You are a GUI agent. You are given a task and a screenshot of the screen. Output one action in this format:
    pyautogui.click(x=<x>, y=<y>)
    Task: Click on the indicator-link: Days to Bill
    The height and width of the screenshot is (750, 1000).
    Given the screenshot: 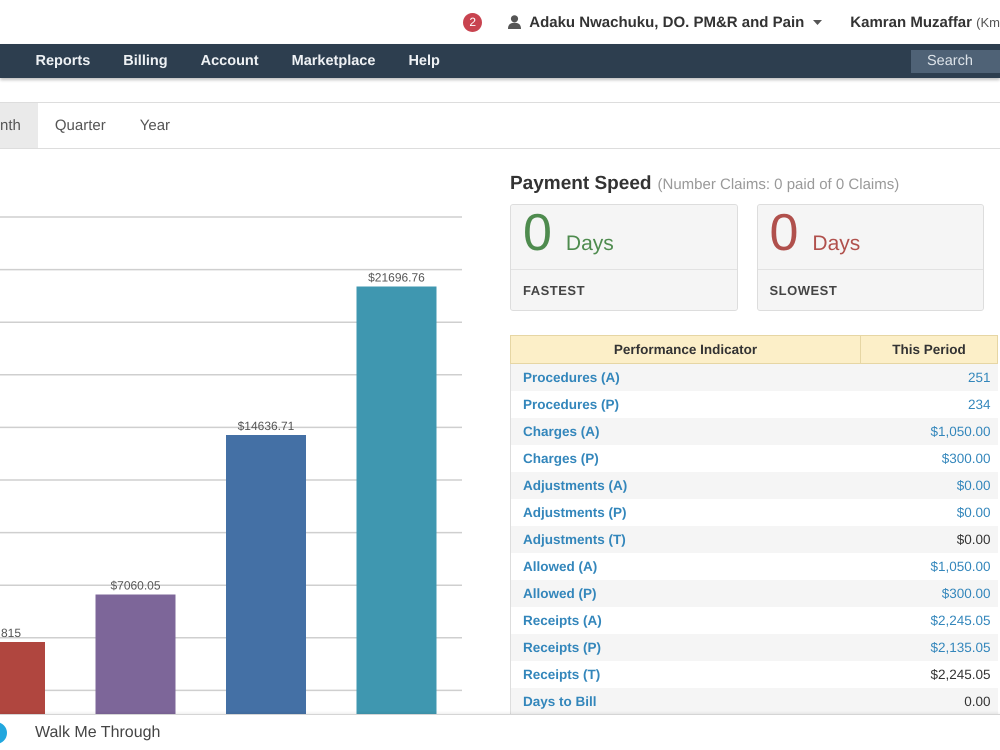 What is the action you would take?
    pyautogui.click(x=560, y=701)
    